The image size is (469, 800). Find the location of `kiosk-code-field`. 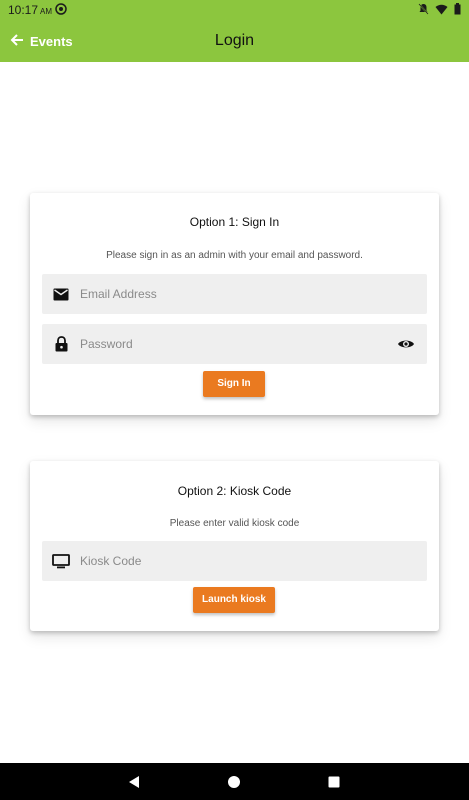

kiosk-code-field is located at coordinates (234, 561).